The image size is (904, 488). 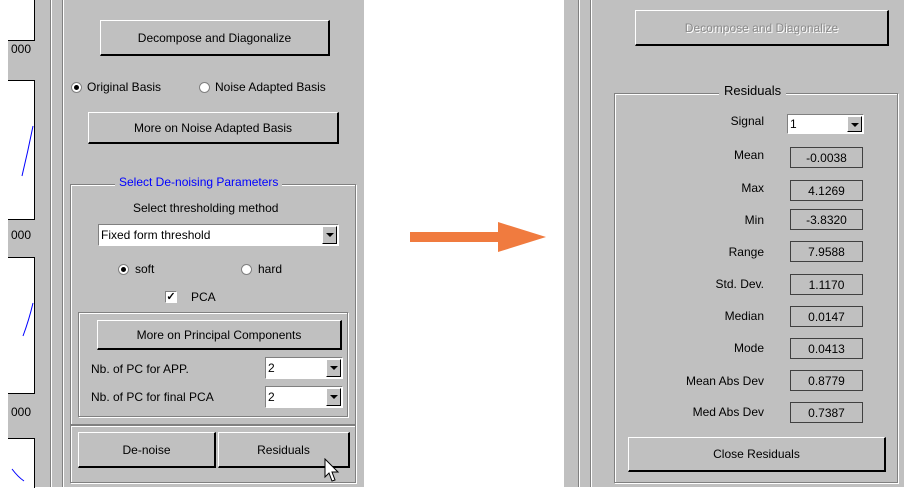 I want to click on stat-label-range: Range, so click(x=746, y=252).